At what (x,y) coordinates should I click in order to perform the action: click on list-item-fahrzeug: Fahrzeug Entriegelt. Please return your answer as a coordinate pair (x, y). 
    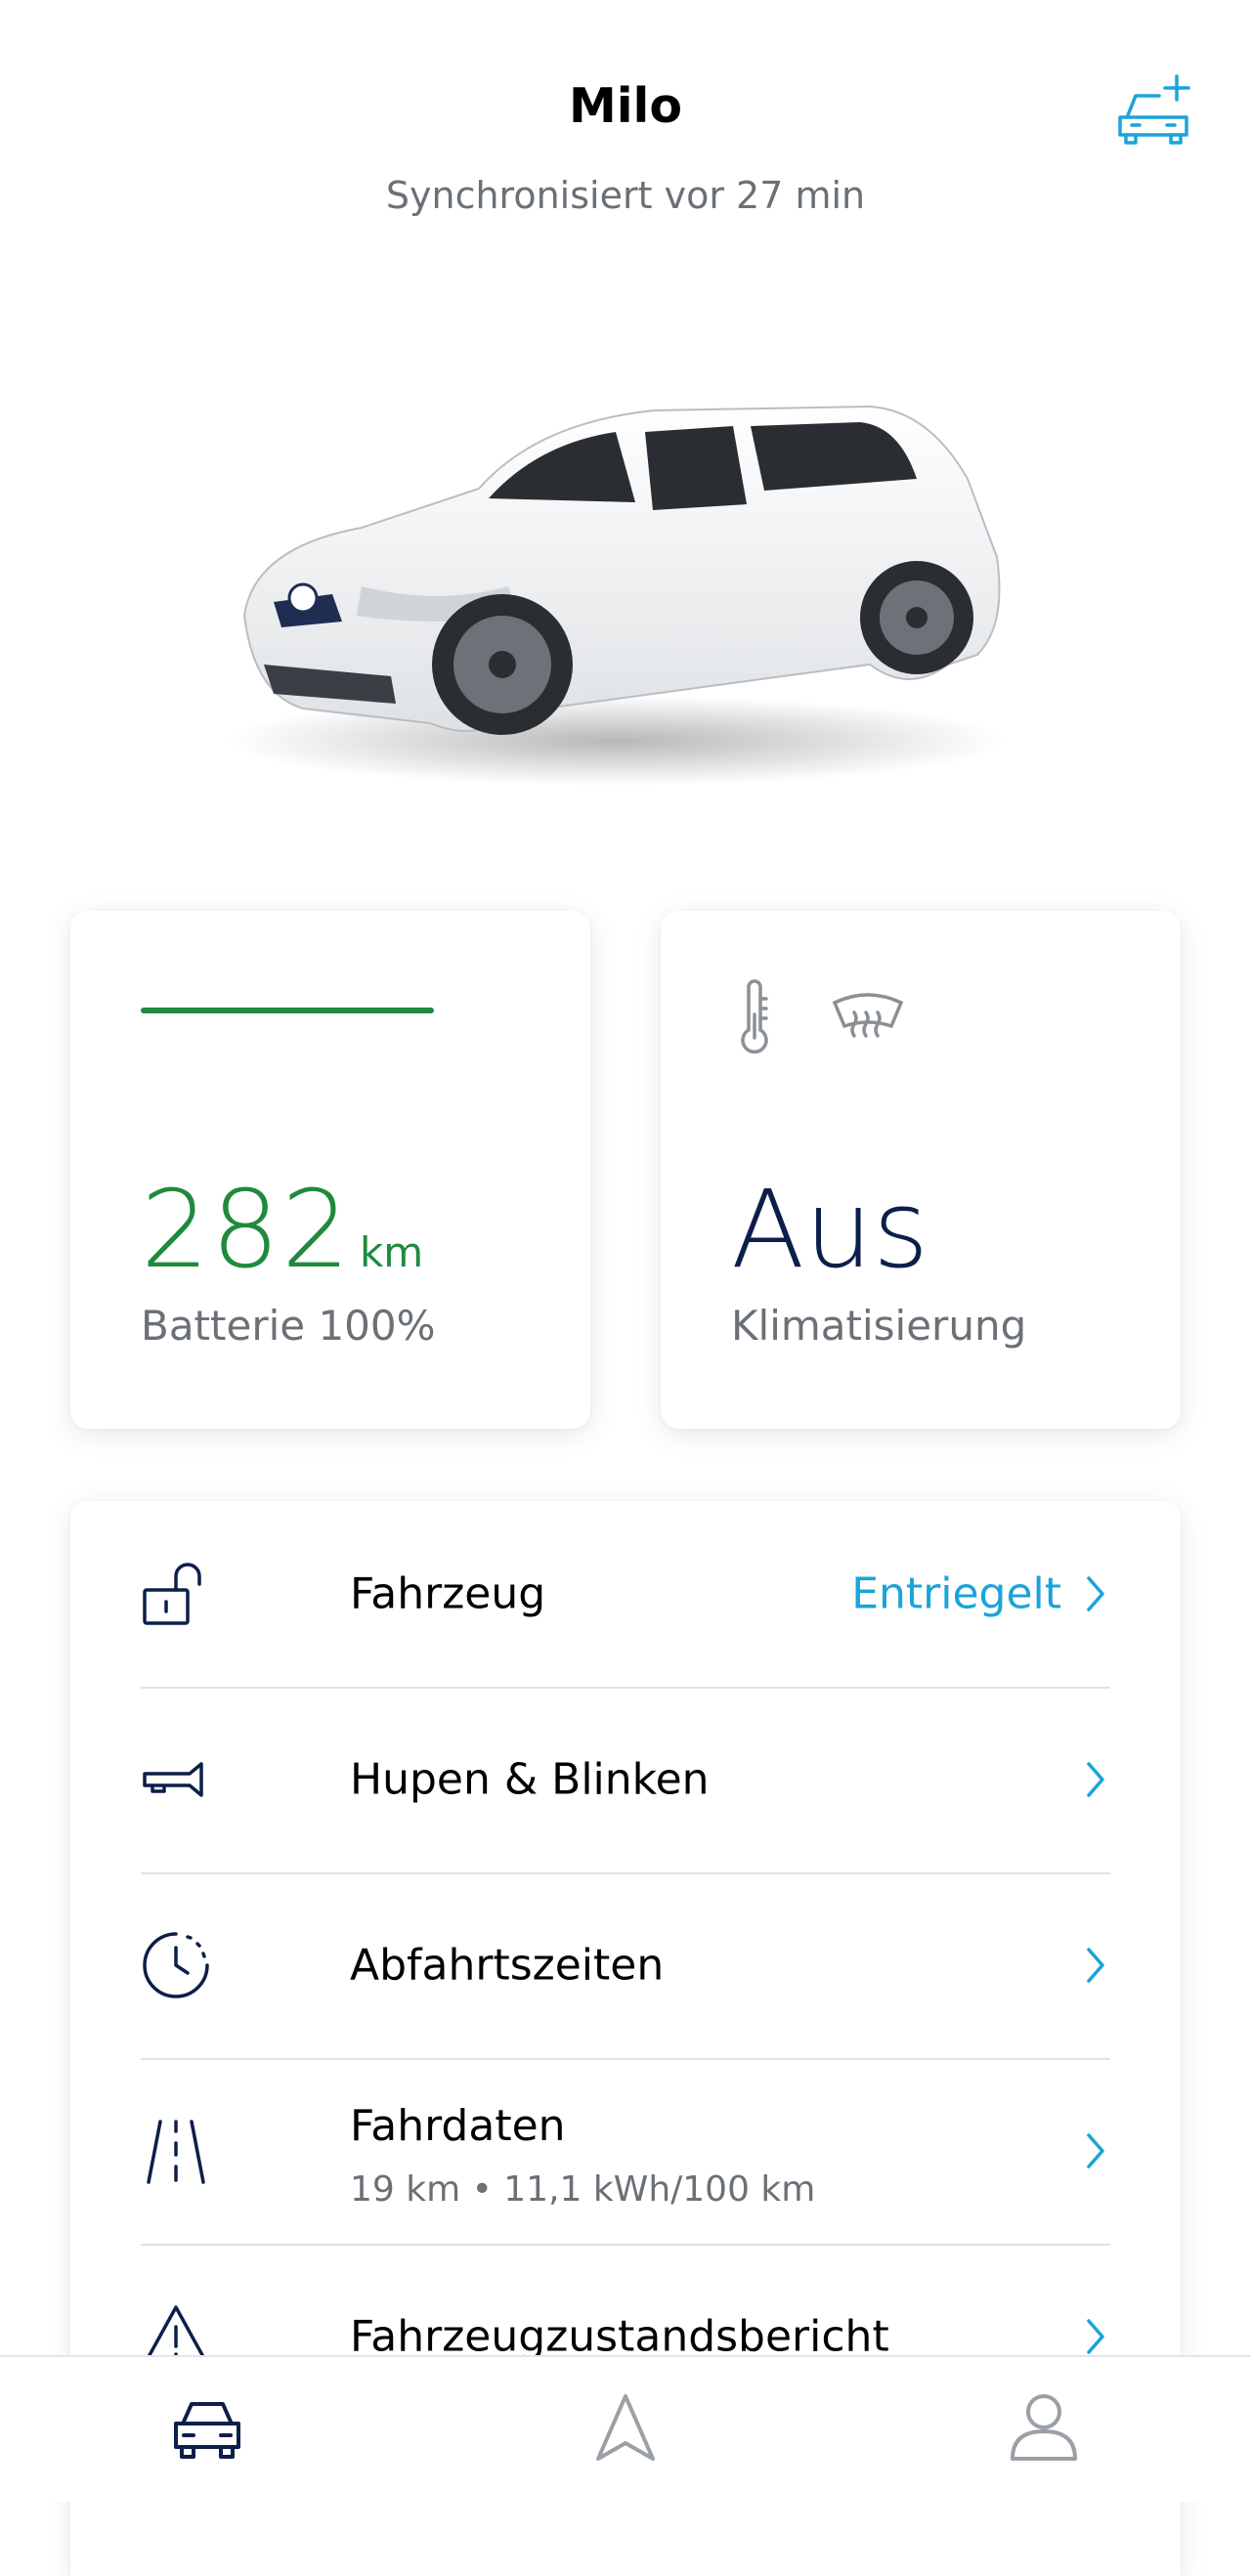
    Looking at the image, I should click on (625, 1595).